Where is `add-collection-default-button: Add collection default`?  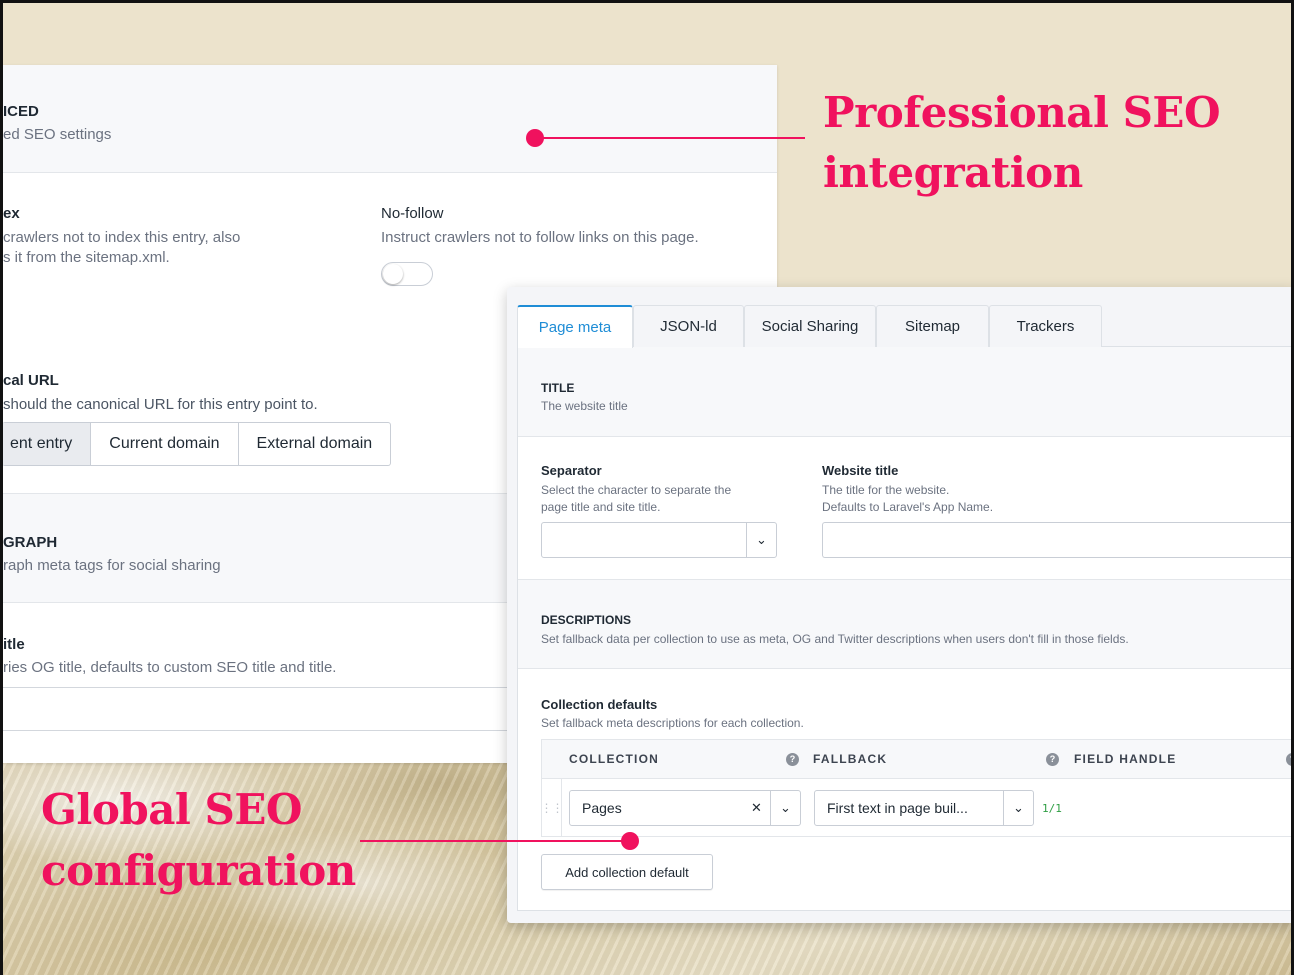
add-collection-default-button: Add collection default is located at coordinates (627, 872).